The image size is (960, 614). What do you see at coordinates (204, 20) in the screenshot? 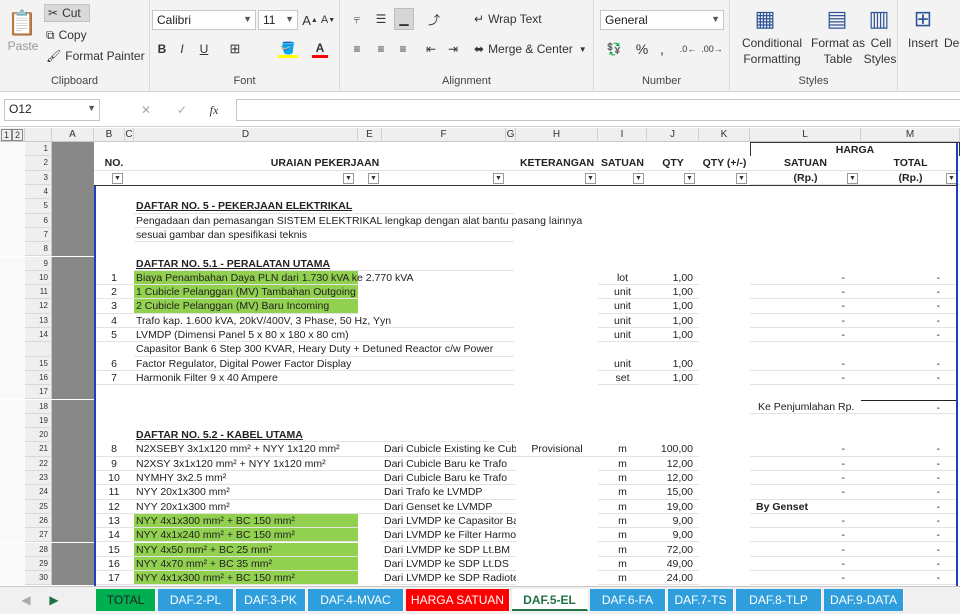
I see `font-name-select: Calibri ▼` at bounding box center [204, 20].